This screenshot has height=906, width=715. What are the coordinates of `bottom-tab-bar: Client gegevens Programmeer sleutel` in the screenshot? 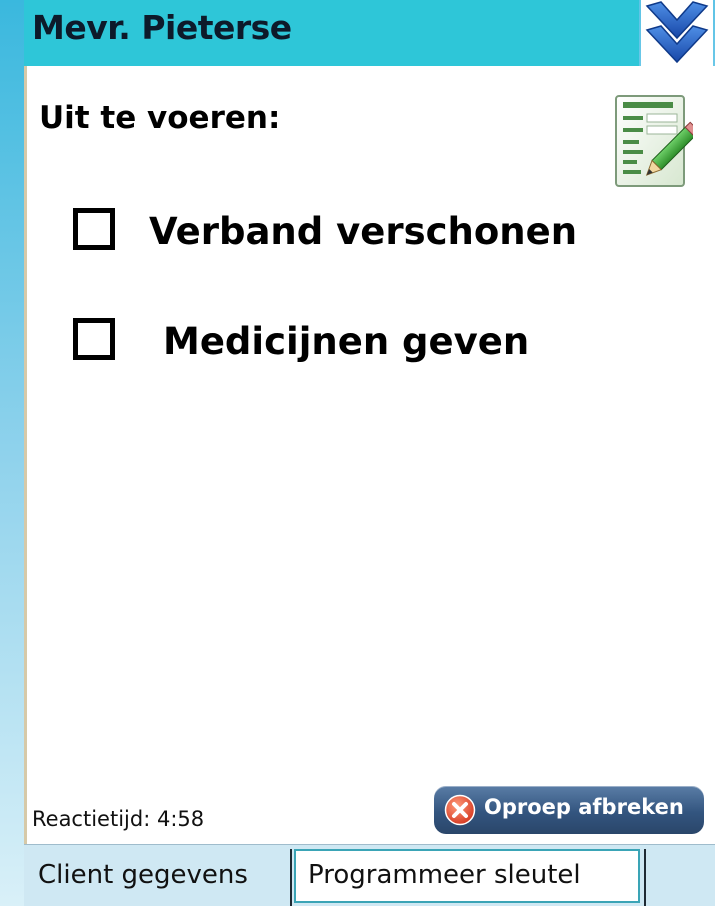 It's located at (369, 875).